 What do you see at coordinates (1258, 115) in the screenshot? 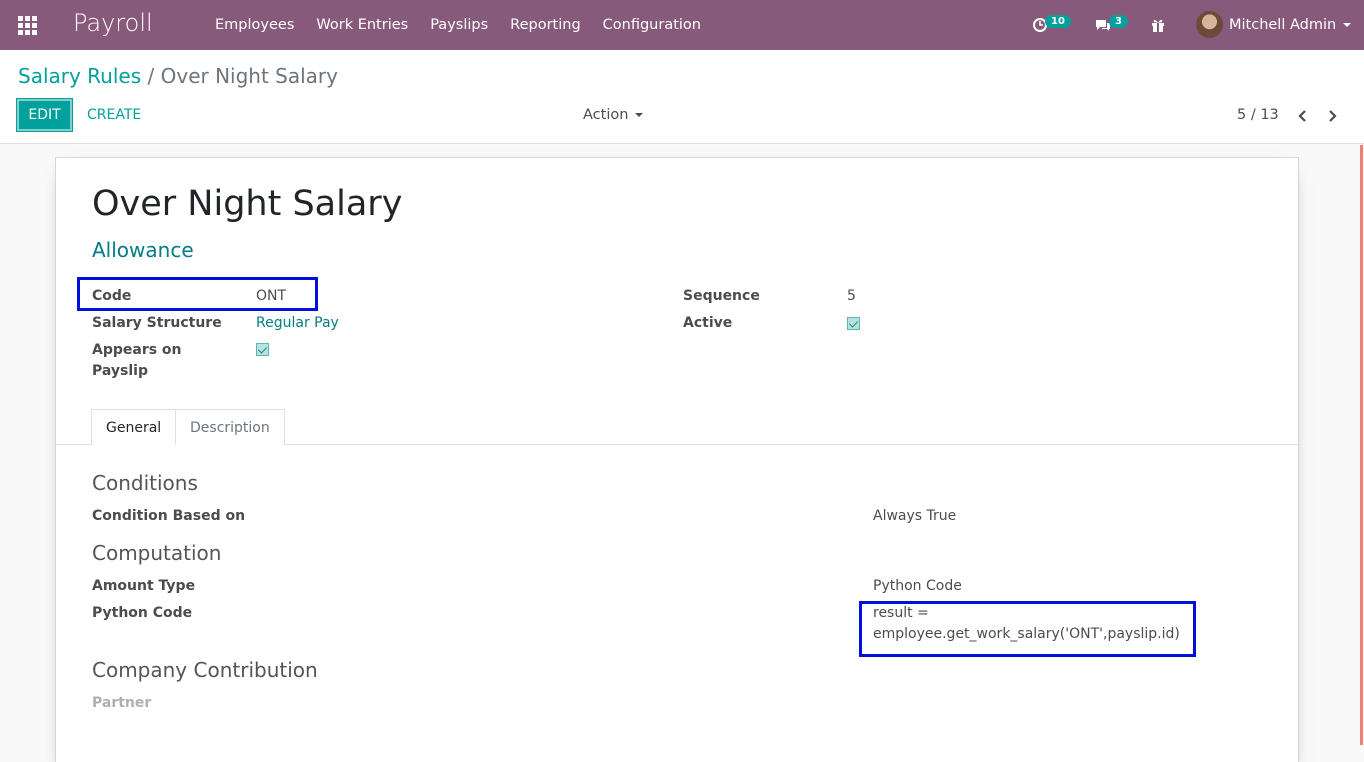
I see `pager-value: 5 / 13` at bounding box center [1258, 115].